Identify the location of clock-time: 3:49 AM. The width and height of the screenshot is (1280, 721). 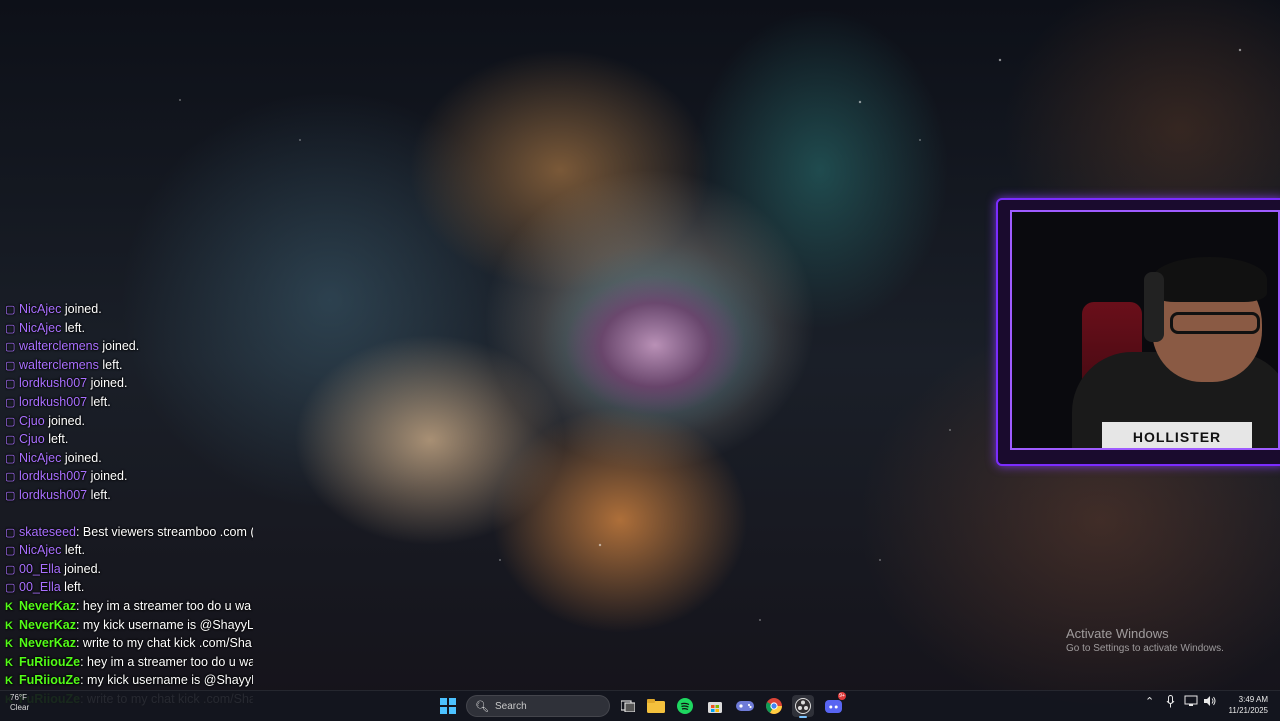
(1253, 699).